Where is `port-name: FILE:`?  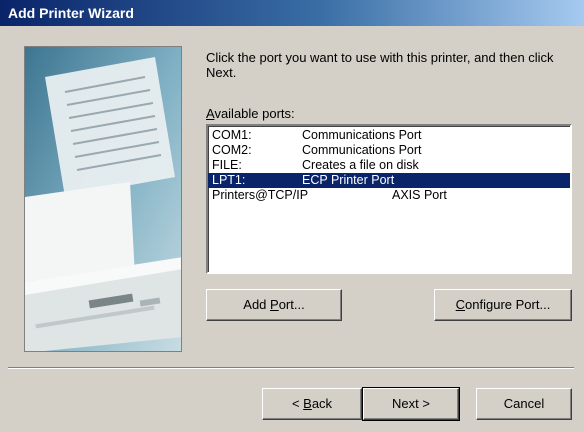
port-name: FILE: is located at coordinates (227, 165).